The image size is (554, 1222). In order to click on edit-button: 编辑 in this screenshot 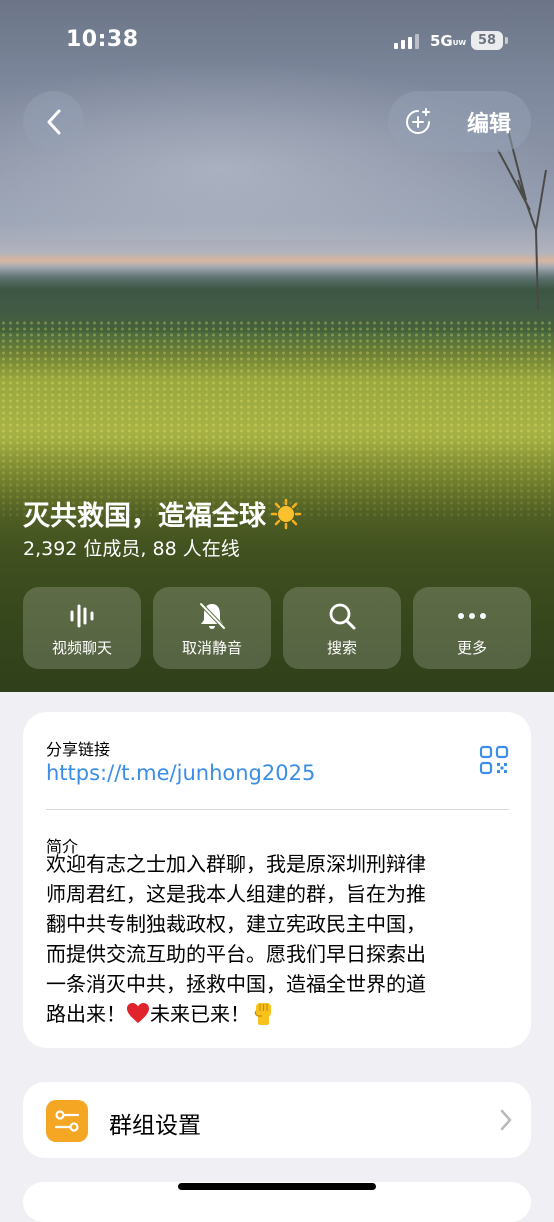, I will do `click(459, 121)`.